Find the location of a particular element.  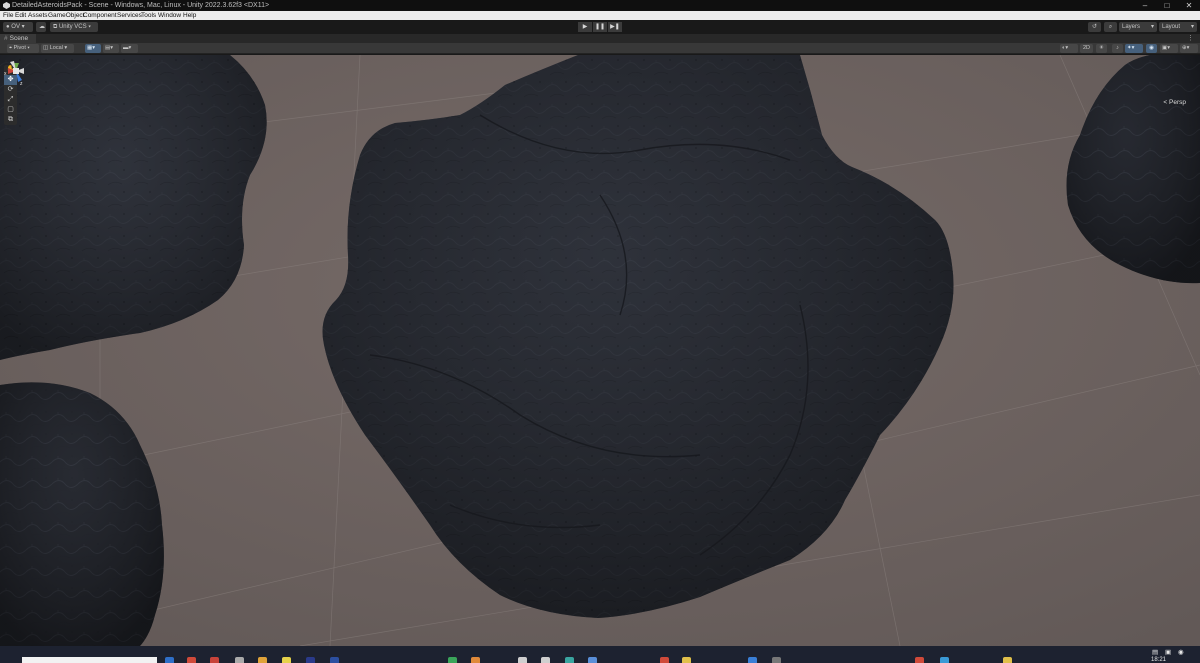

scale-tool-icon: ⤢ is located at coordinates (10, 100).